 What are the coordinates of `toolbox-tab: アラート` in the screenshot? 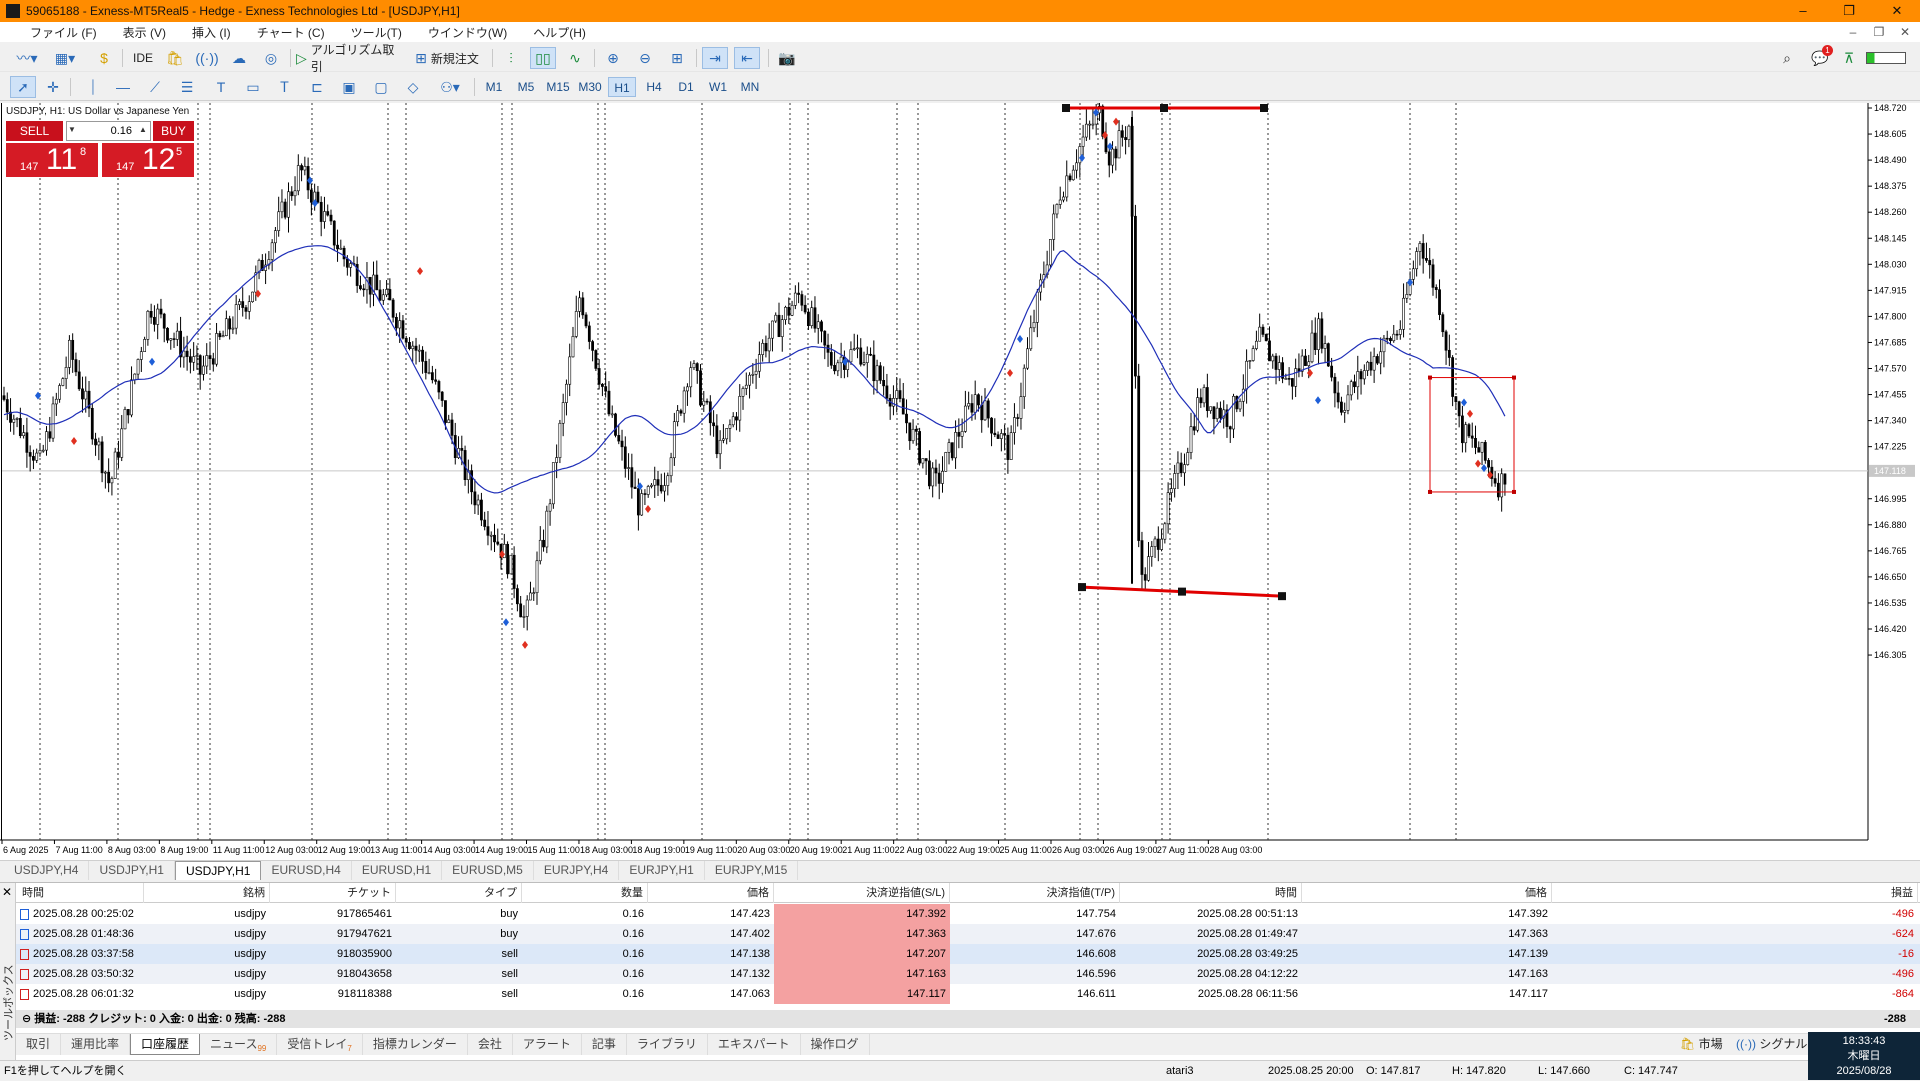 It's located at (547, 1044).